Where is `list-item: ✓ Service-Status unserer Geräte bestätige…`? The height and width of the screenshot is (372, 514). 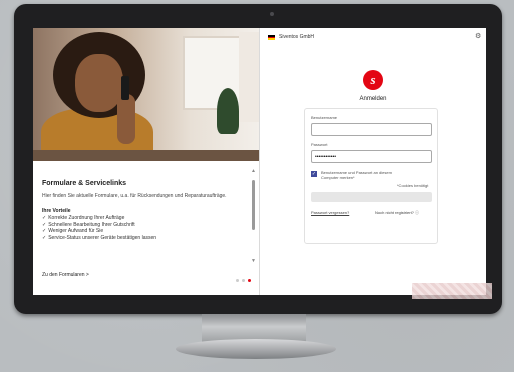
list-item: ✓ Service-Status unserer Geräte bestätige… is located at coordinates (99, 237).